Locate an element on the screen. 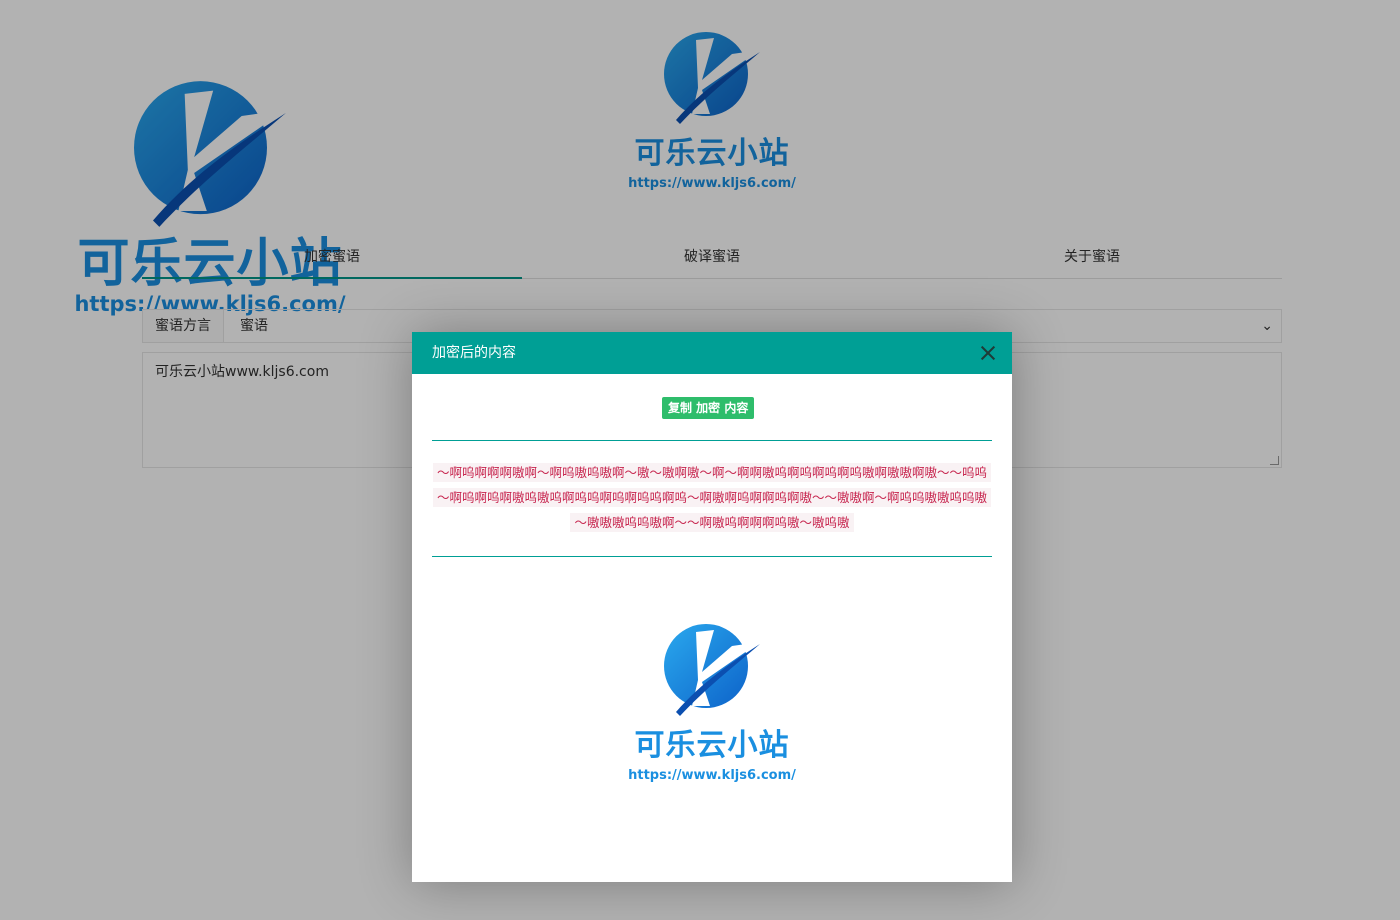 This screenshot has height=920, width=1400. dialog-header: 加密后的内容 is located at coordinates (712, 353).